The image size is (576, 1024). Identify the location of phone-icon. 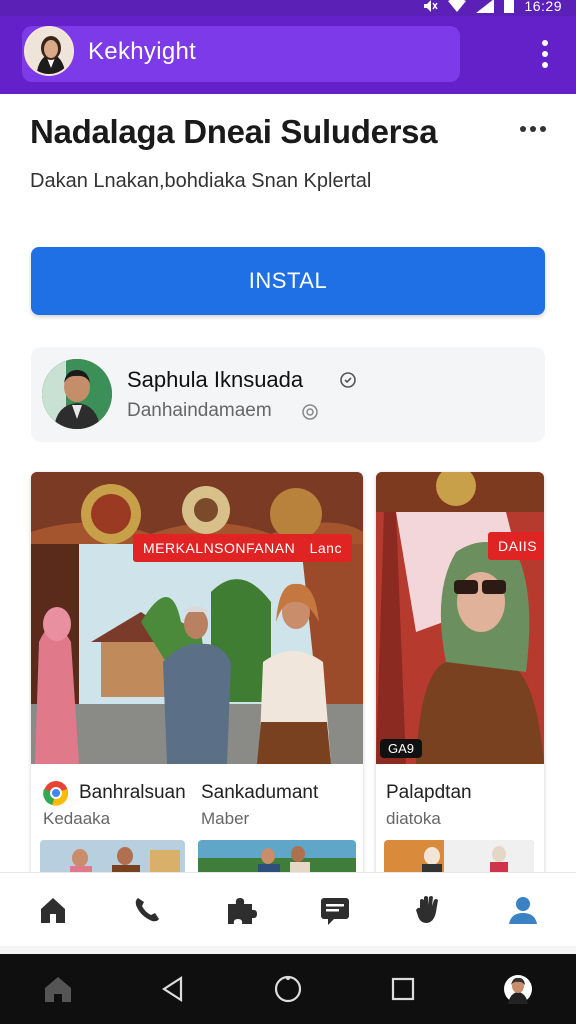
(147, 910).